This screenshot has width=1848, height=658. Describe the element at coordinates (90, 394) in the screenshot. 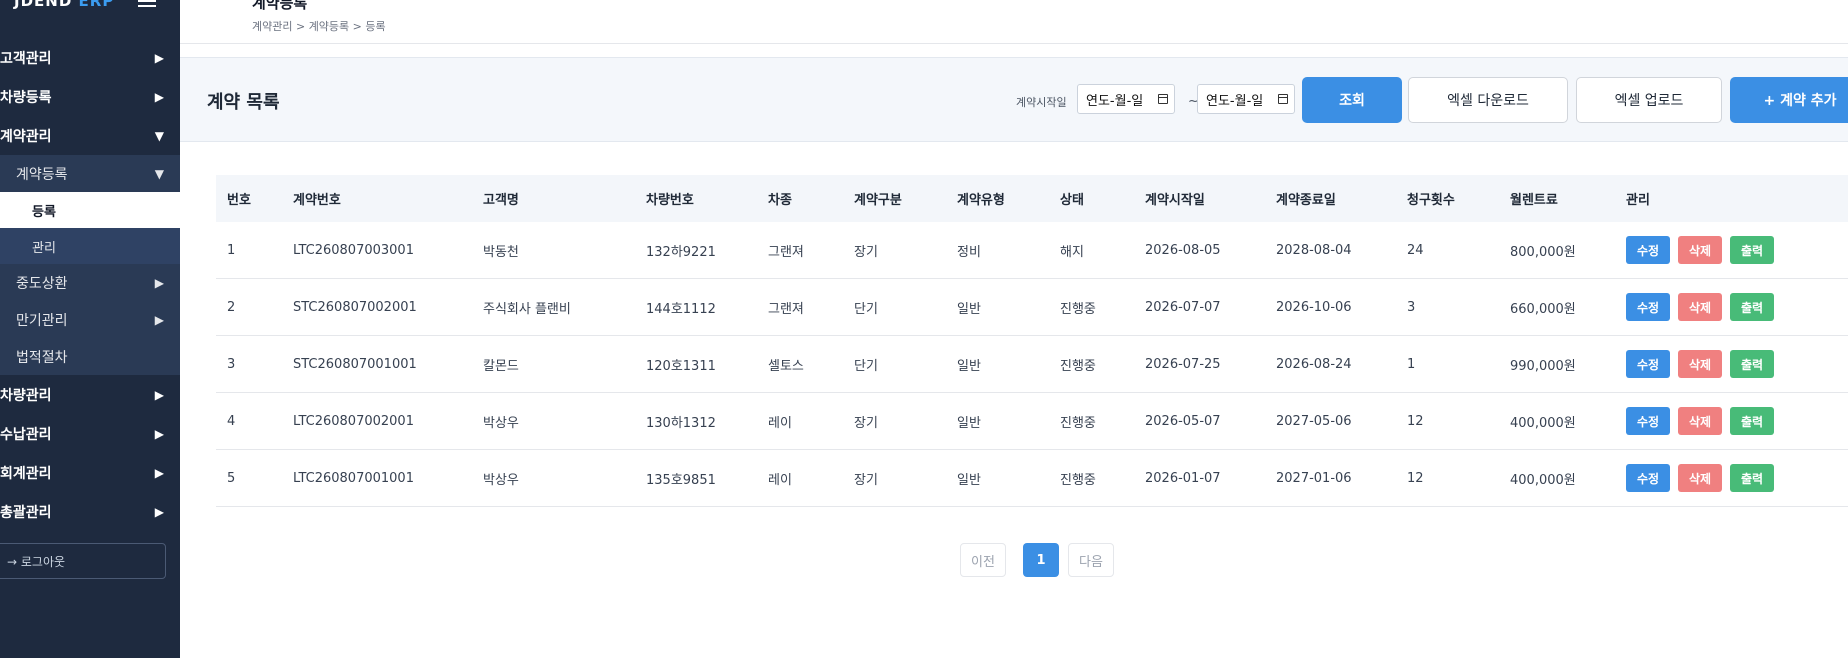

I see `sidebar-item-vehicle-management: 차량관리 ▶` at that location.